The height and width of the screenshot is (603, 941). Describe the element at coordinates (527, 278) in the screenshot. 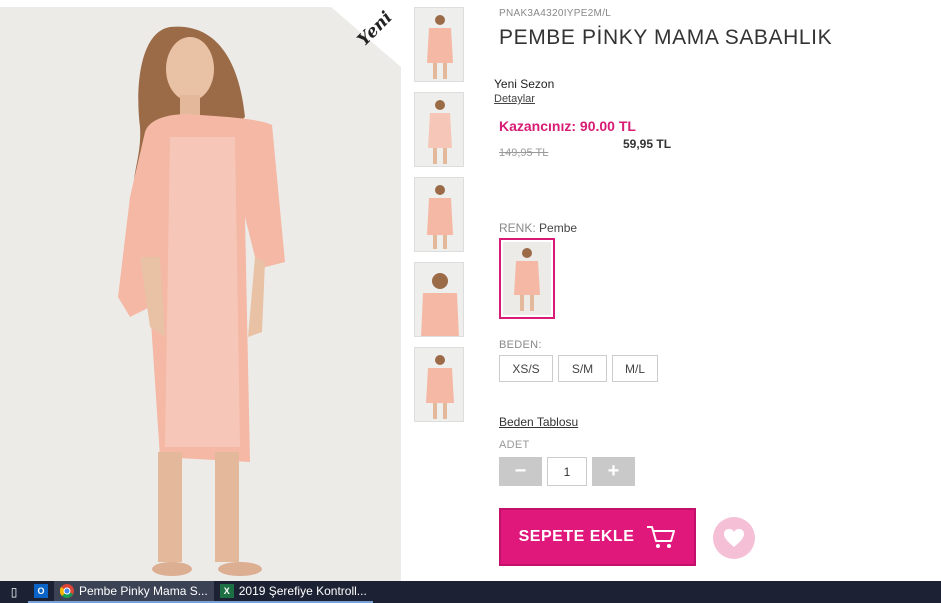

I see `color-swatch-pembe` at that location.